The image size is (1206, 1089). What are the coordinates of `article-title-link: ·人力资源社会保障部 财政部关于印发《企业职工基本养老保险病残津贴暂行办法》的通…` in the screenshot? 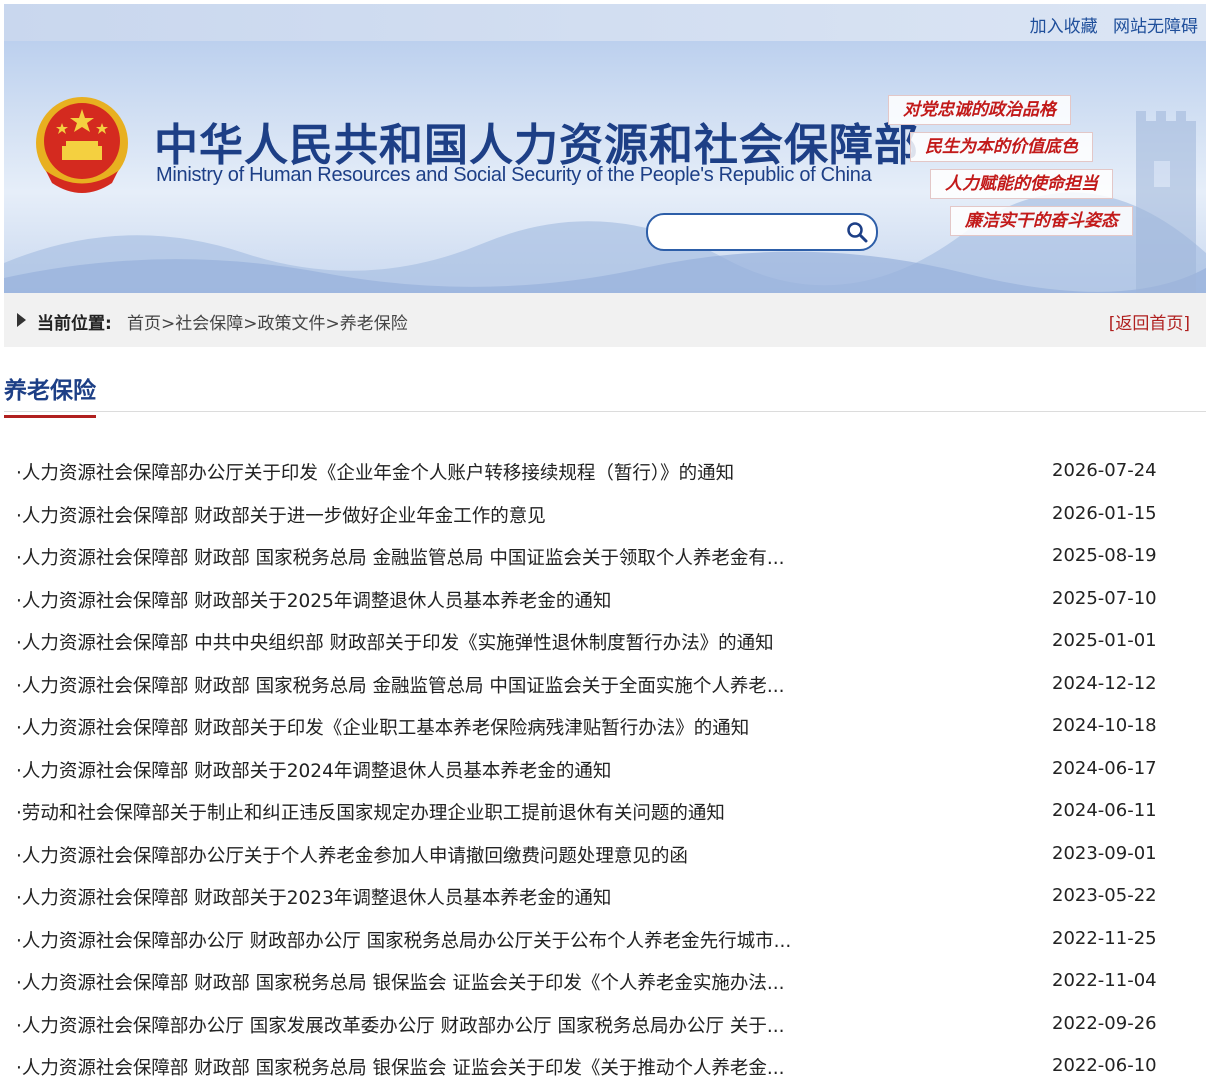 It's located at (382, 727).